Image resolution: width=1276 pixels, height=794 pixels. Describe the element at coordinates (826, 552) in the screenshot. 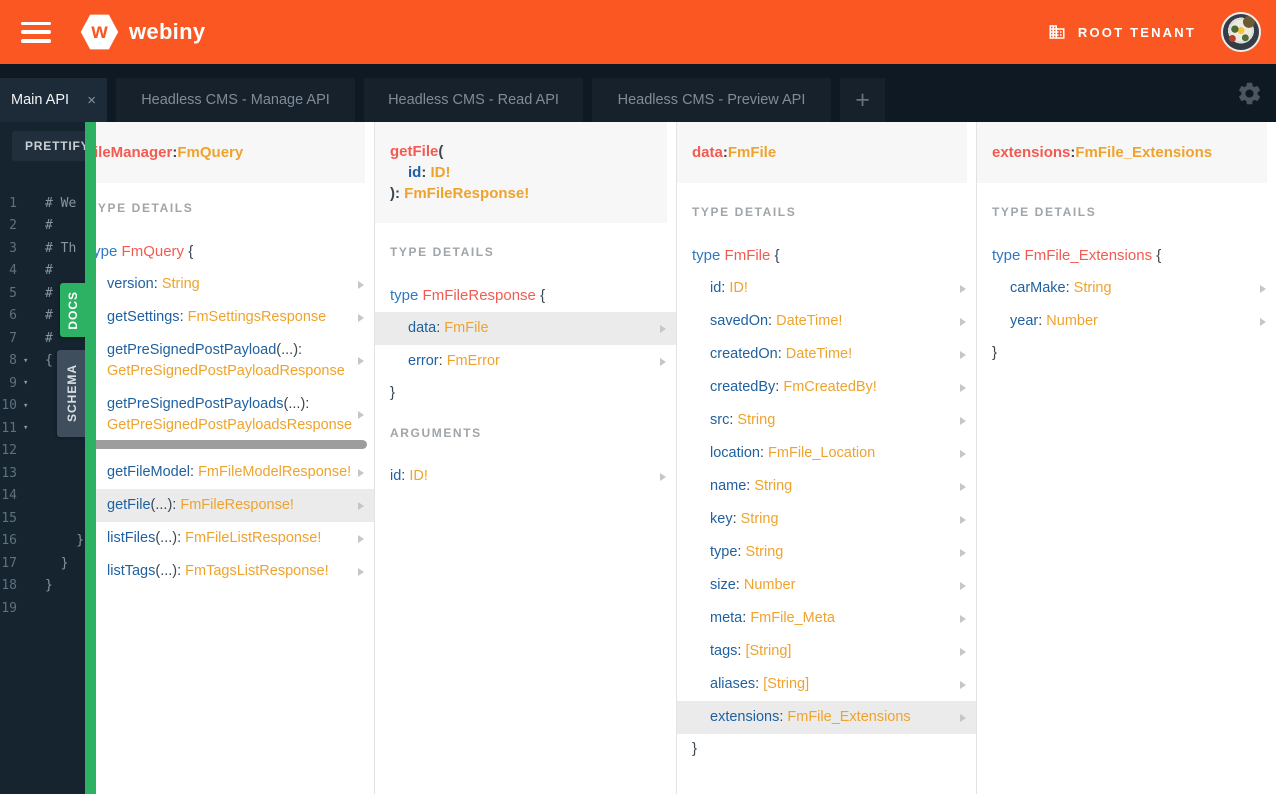

I see `field-row-type: type: String` at that location.